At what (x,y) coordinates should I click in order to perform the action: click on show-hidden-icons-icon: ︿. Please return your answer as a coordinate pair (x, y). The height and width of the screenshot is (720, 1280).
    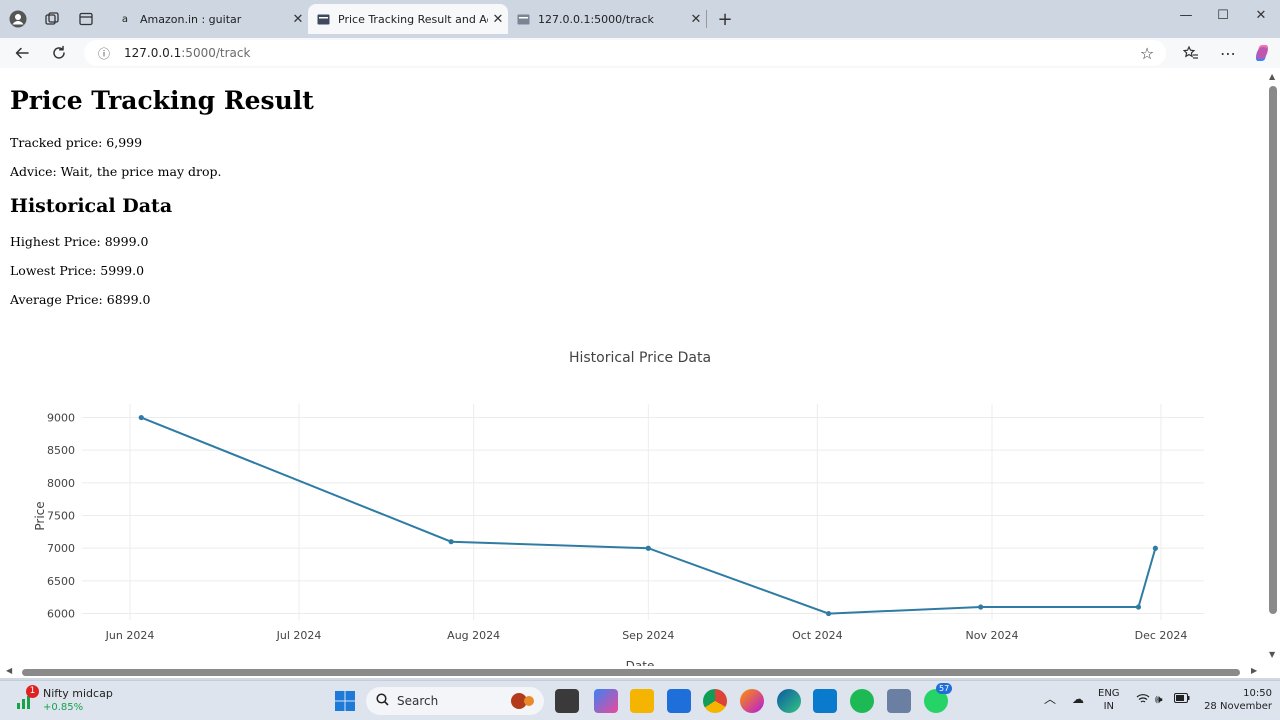
    Looking at the image, I should click on (1050, 699).